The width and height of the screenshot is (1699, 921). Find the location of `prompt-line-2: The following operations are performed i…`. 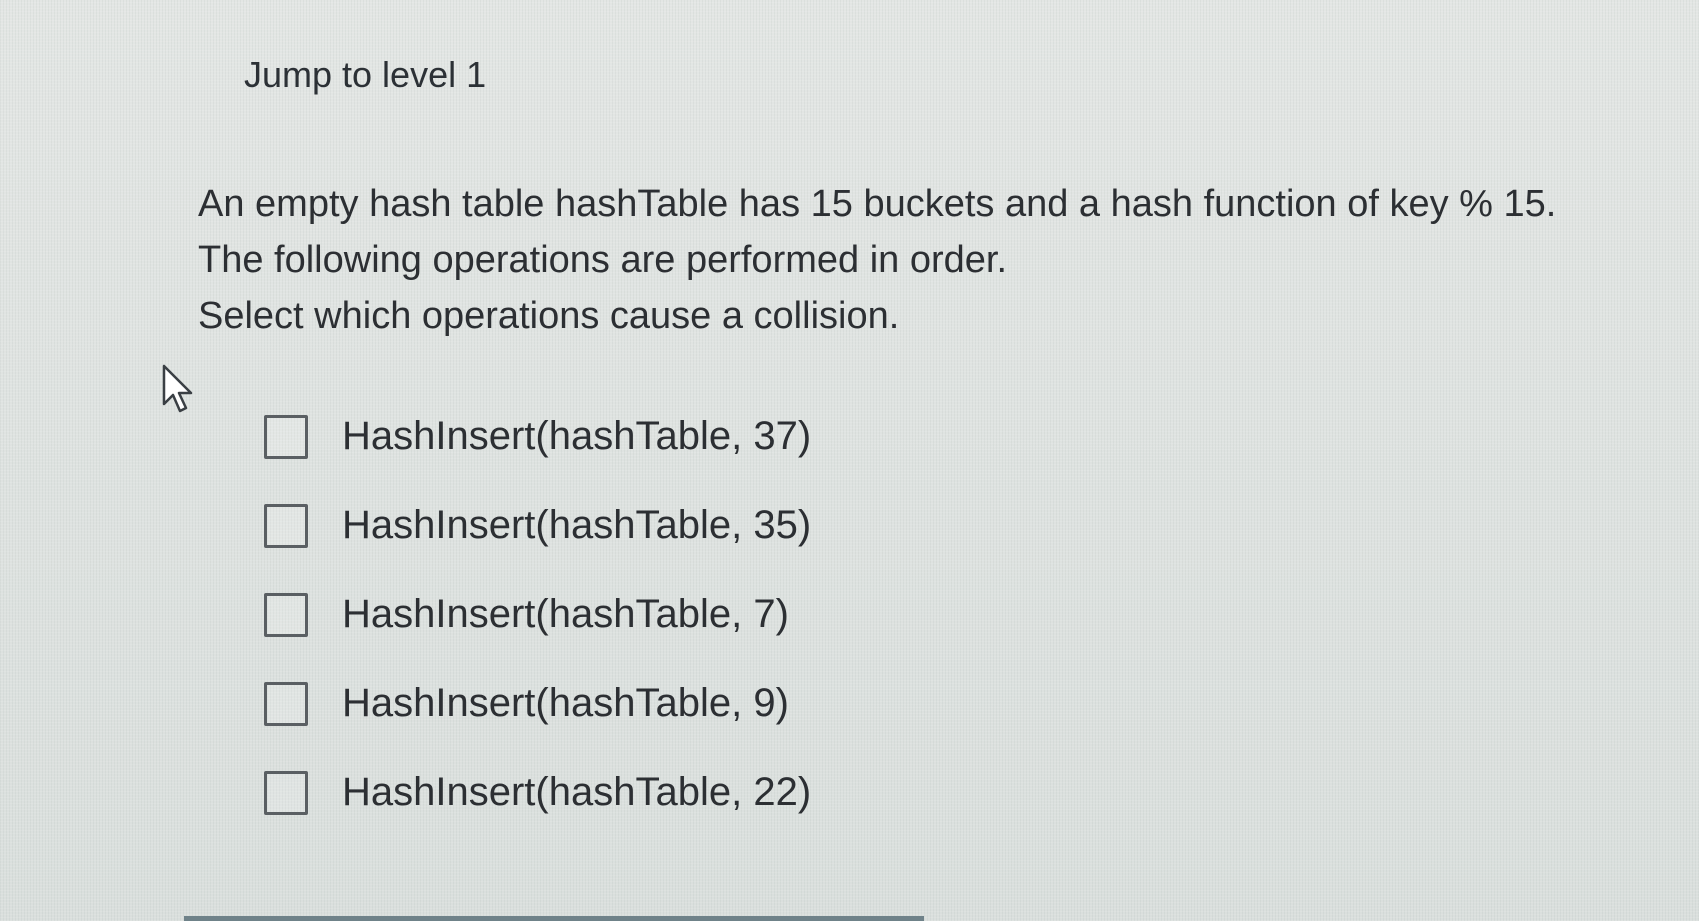

prompt-line-2: The following operations are performed i… is located at coordinates (603, 260).